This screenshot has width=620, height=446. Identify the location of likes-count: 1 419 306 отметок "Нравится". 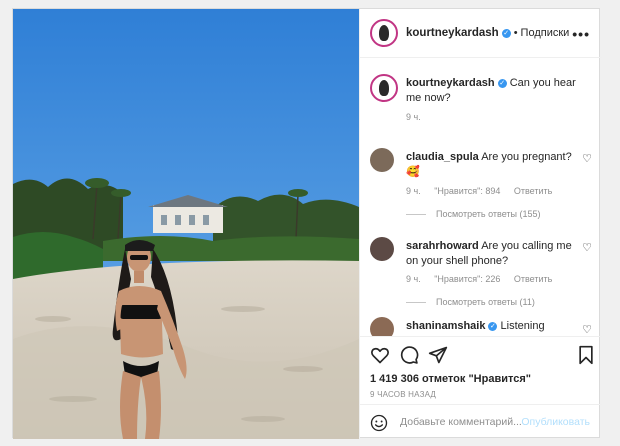
(450, 379).